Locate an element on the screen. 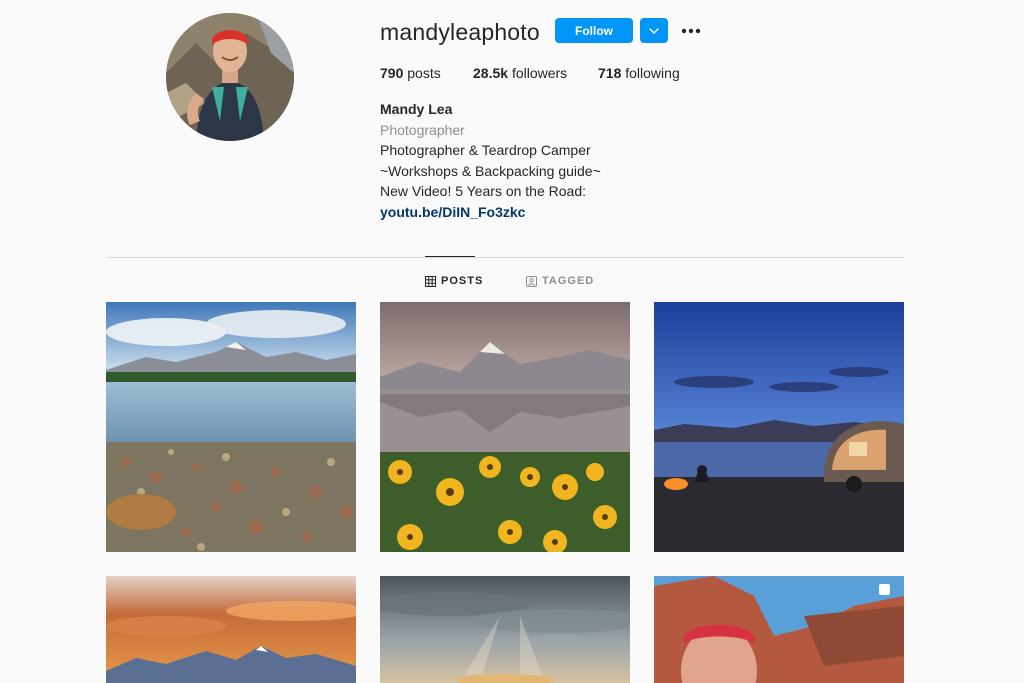 This screenshot has width=1024, height=683. more-horizontal-icon is located at coordinates (691, 30).